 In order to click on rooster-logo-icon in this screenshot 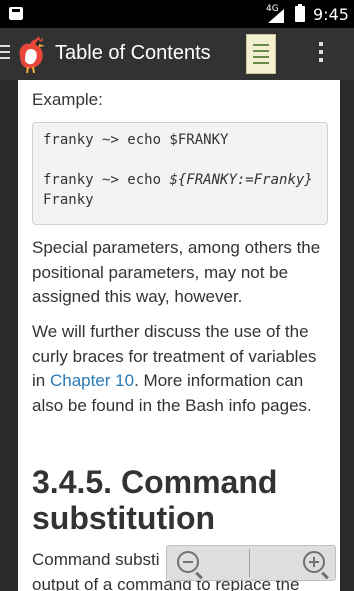, I will do `click(32, 54)`.